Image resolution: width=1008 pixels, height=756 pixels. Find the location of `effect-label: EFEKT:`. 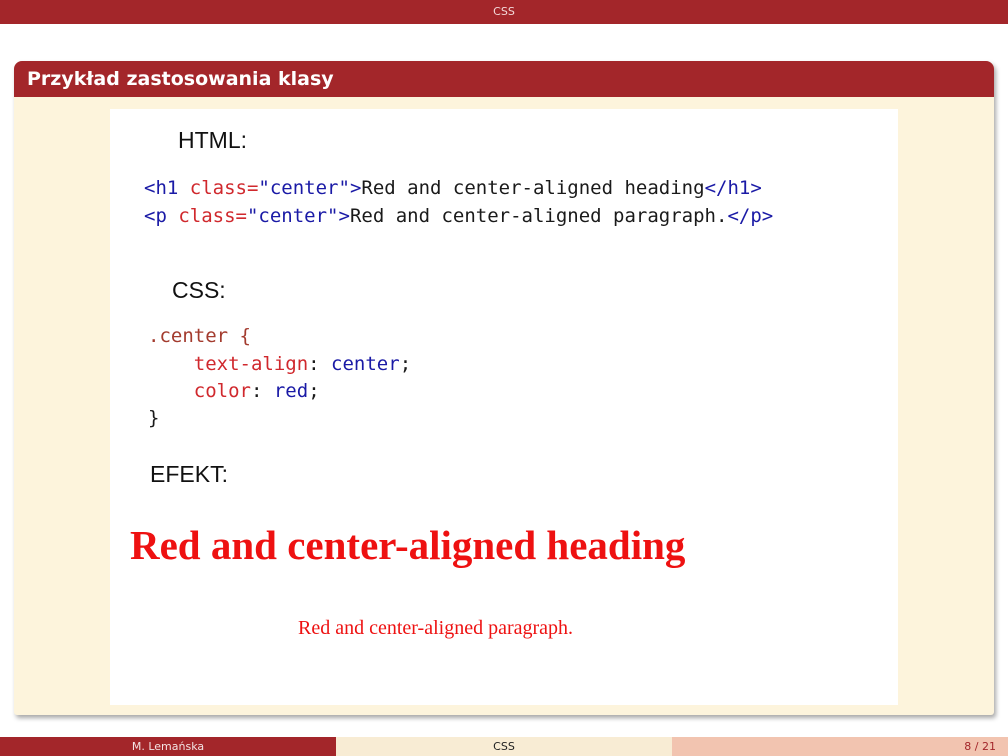

effect-label: EFEKT: is located at coordinates (189, 474).